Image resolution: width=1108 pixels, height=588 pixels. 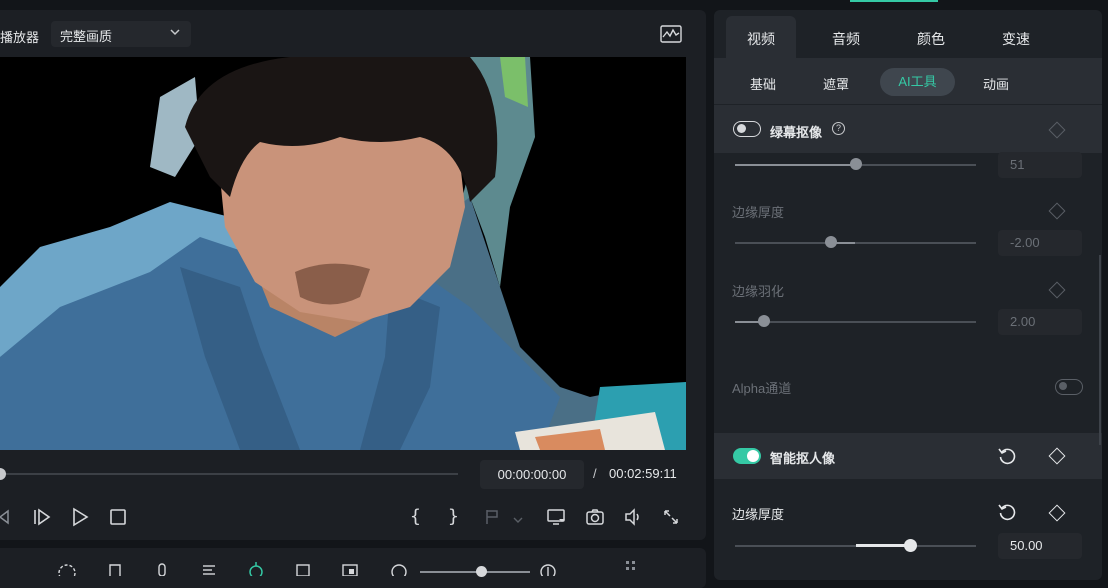 What do you see at coordinates (481, 571) in the screenshot?
I see `zoom-slider-thumb` at bounding box center [481, 571].